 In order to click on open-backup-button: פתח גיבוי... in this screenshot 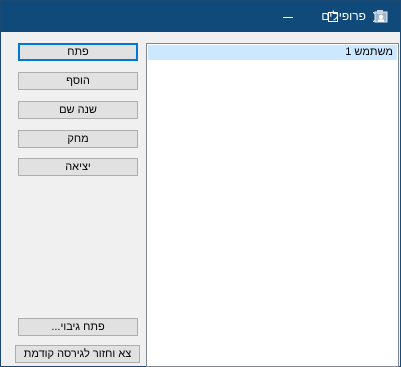, I will do `click(78, 327)`.